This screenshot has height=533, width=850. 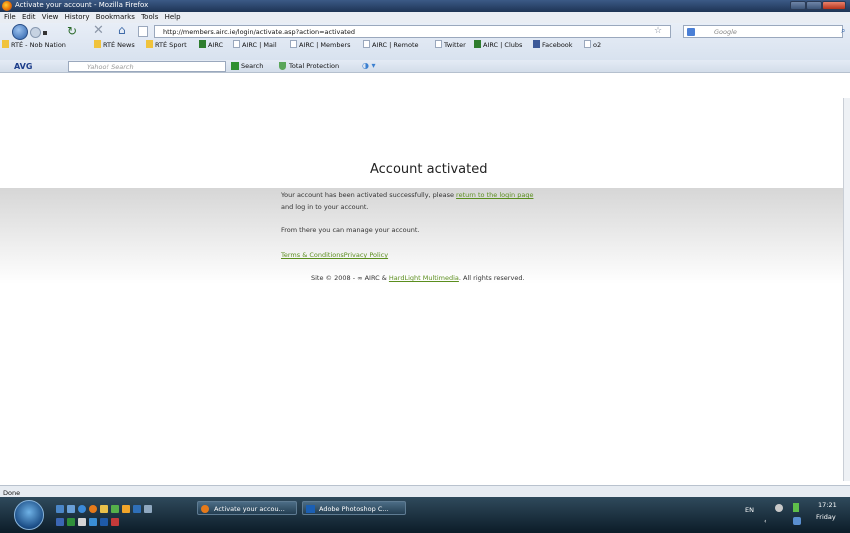 What do you see at coordinates (114, 44) in the screenshot?
I see `bookmark-rte-news: RTÉ News` at bounding box center [114, 44].